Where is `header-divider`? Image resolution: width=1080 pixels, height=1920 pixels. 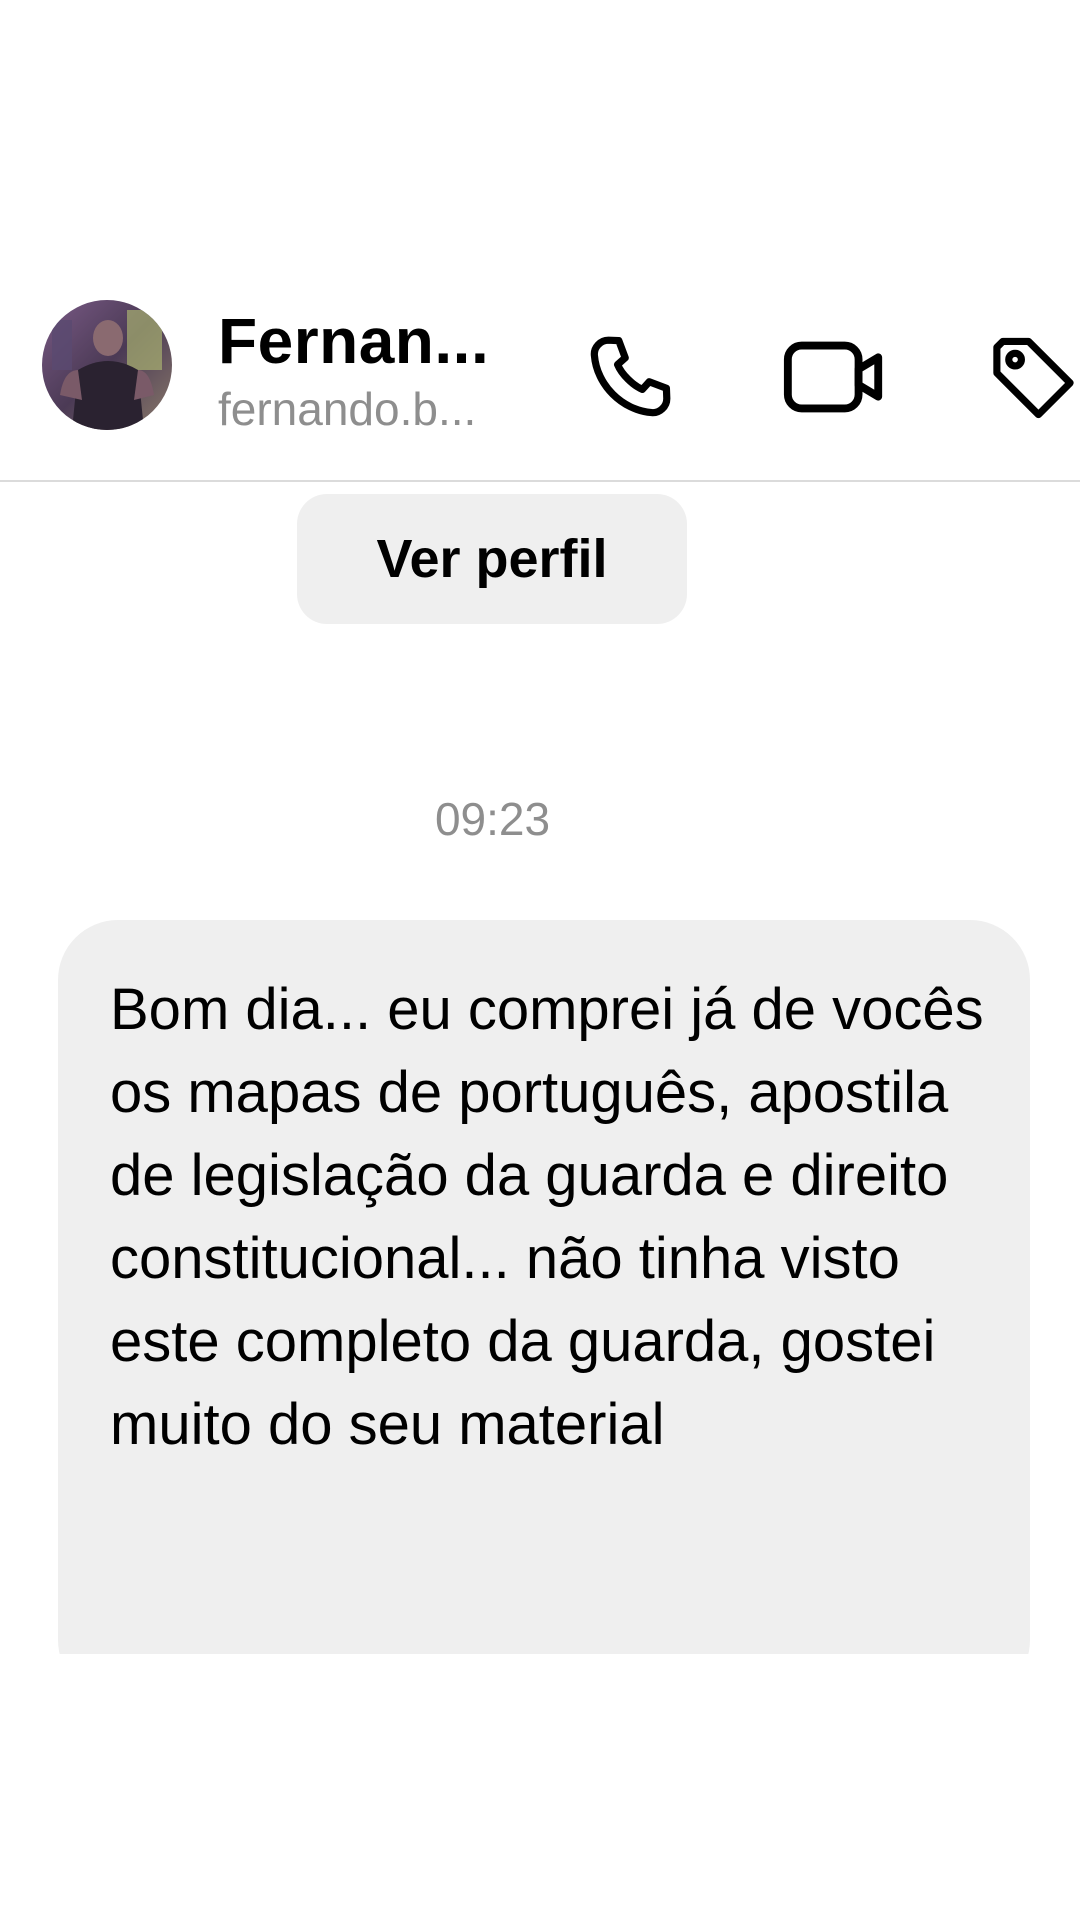 header-divider is located at coordinates (540, 481).